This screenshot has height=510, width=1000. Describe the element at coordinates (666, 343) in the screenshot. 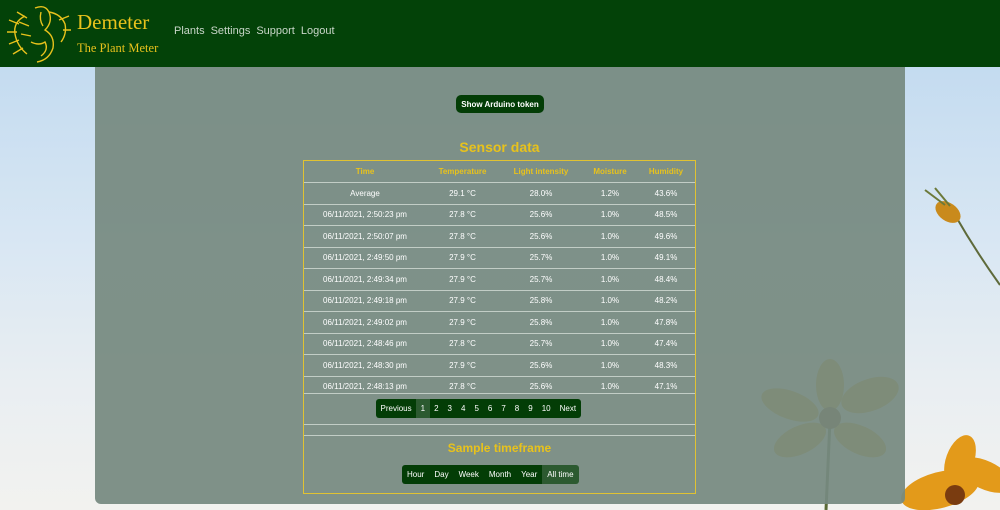

I see `cell-humidity: 47.4%` at that location.